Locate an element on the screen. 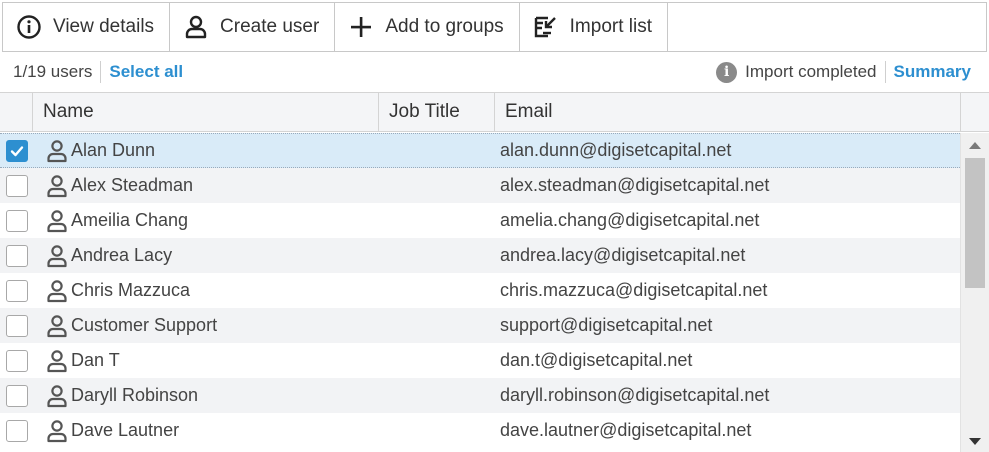 This screenshot has height=452, width=989. import-list-button: Import list is located at coordinates (594, 27).